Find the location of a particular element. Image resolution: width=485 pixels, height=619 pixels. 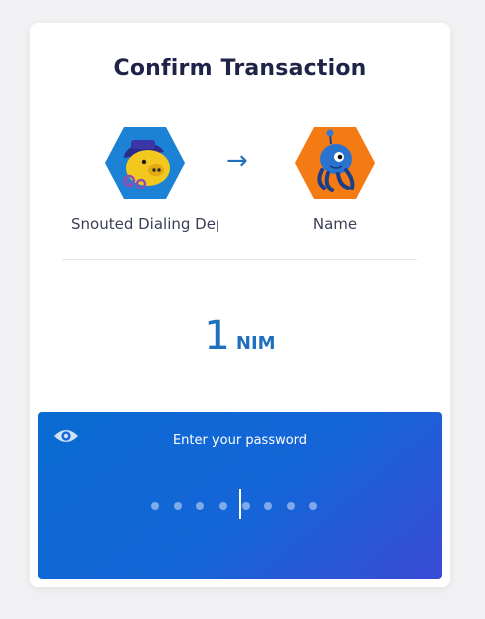

sender-identicon is located at coordinates (145, 163).